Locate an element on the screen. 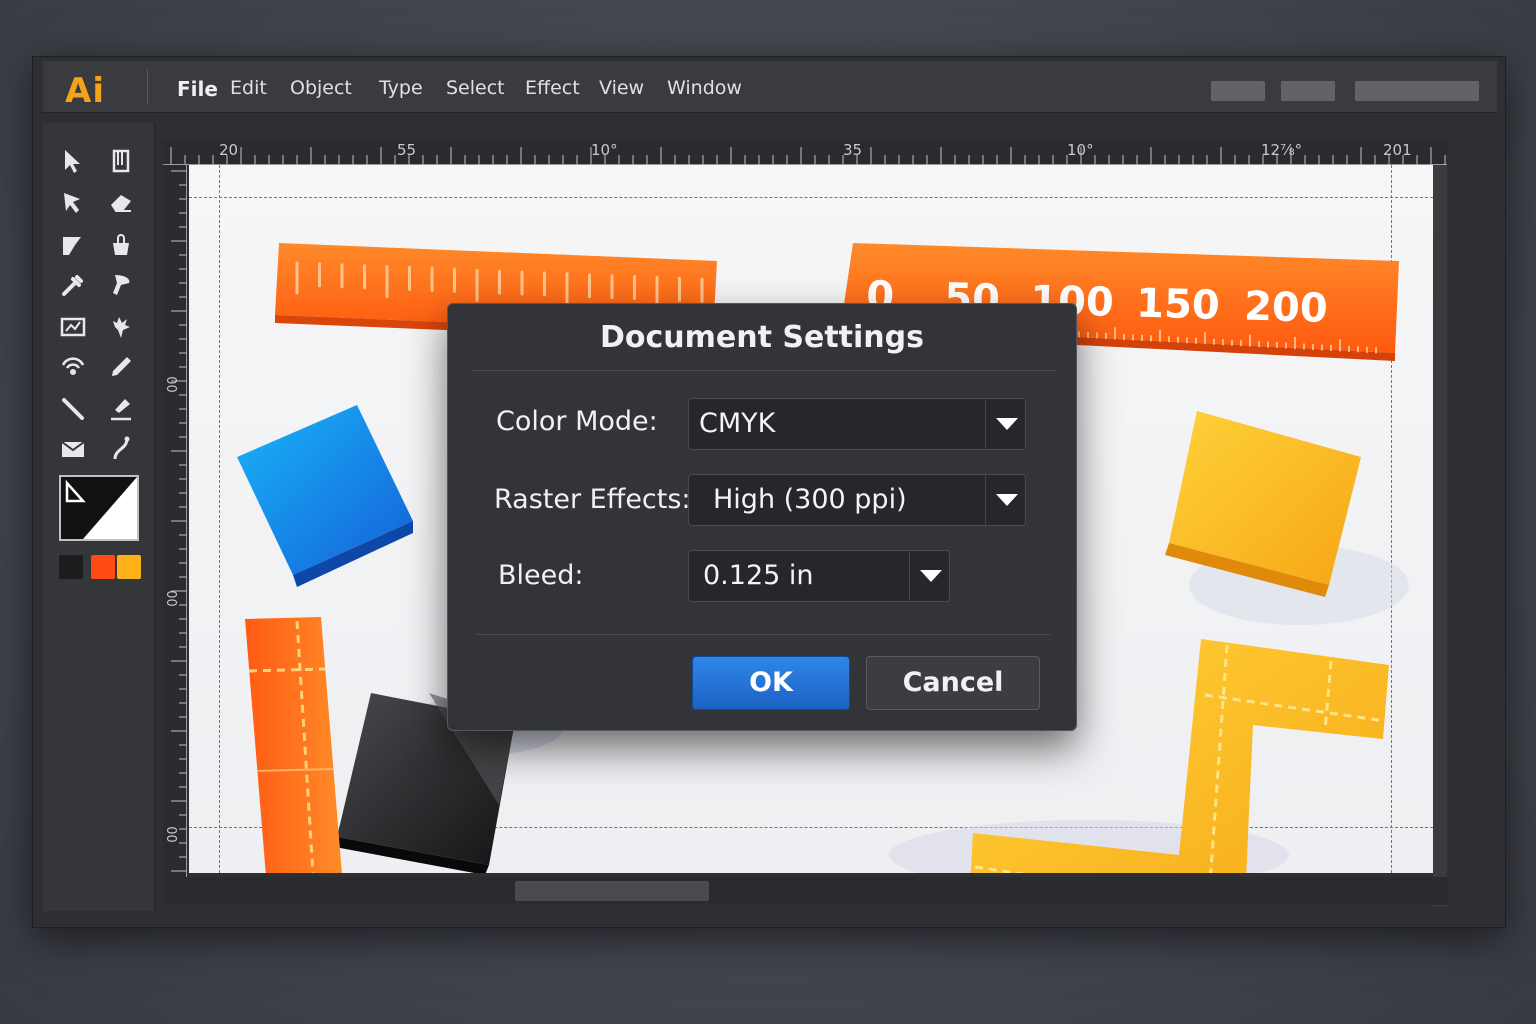  swatch-yellow-chip is located at coordinates (129, 567).